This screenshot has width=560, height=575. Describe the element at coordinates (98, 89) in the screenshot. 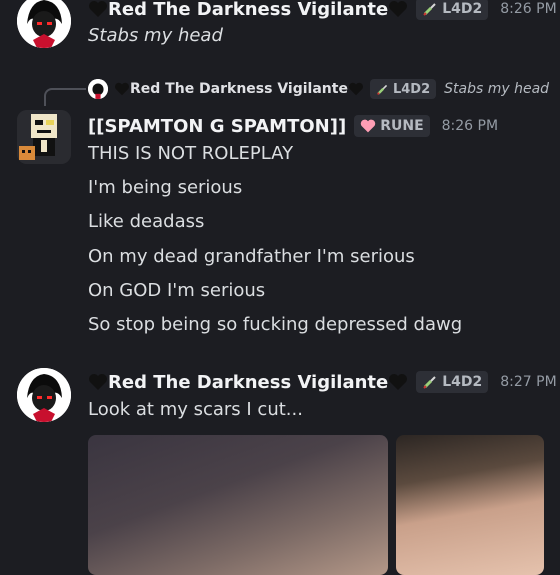

I see `reply-avatar` at that location.